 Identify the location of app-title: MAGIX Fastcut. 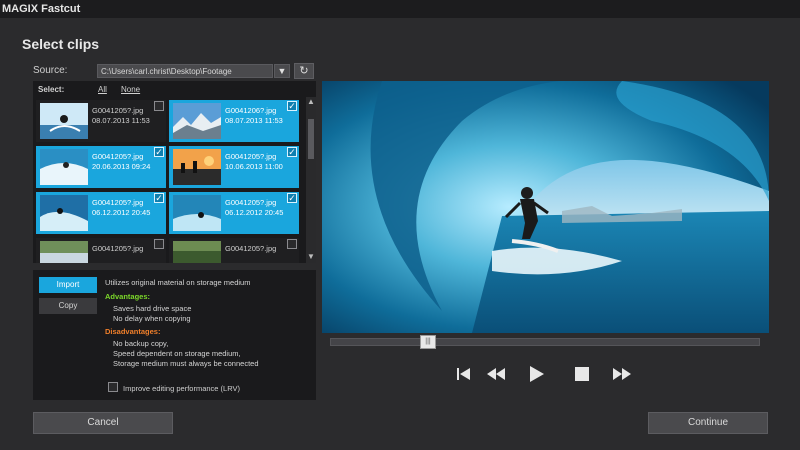
(400, 9).